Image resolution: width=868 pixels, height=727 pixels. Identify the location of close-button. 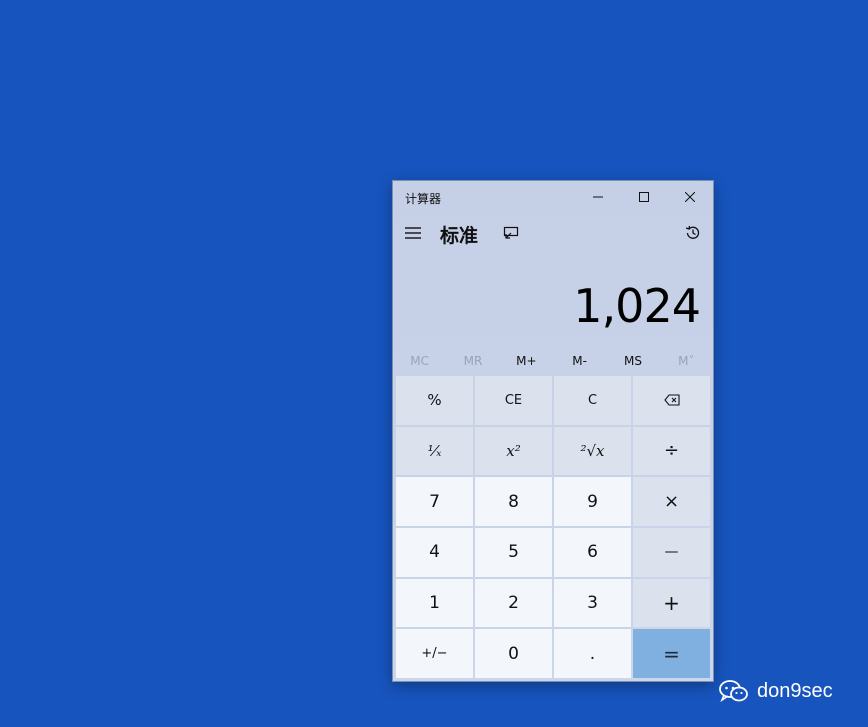
(690, 197).